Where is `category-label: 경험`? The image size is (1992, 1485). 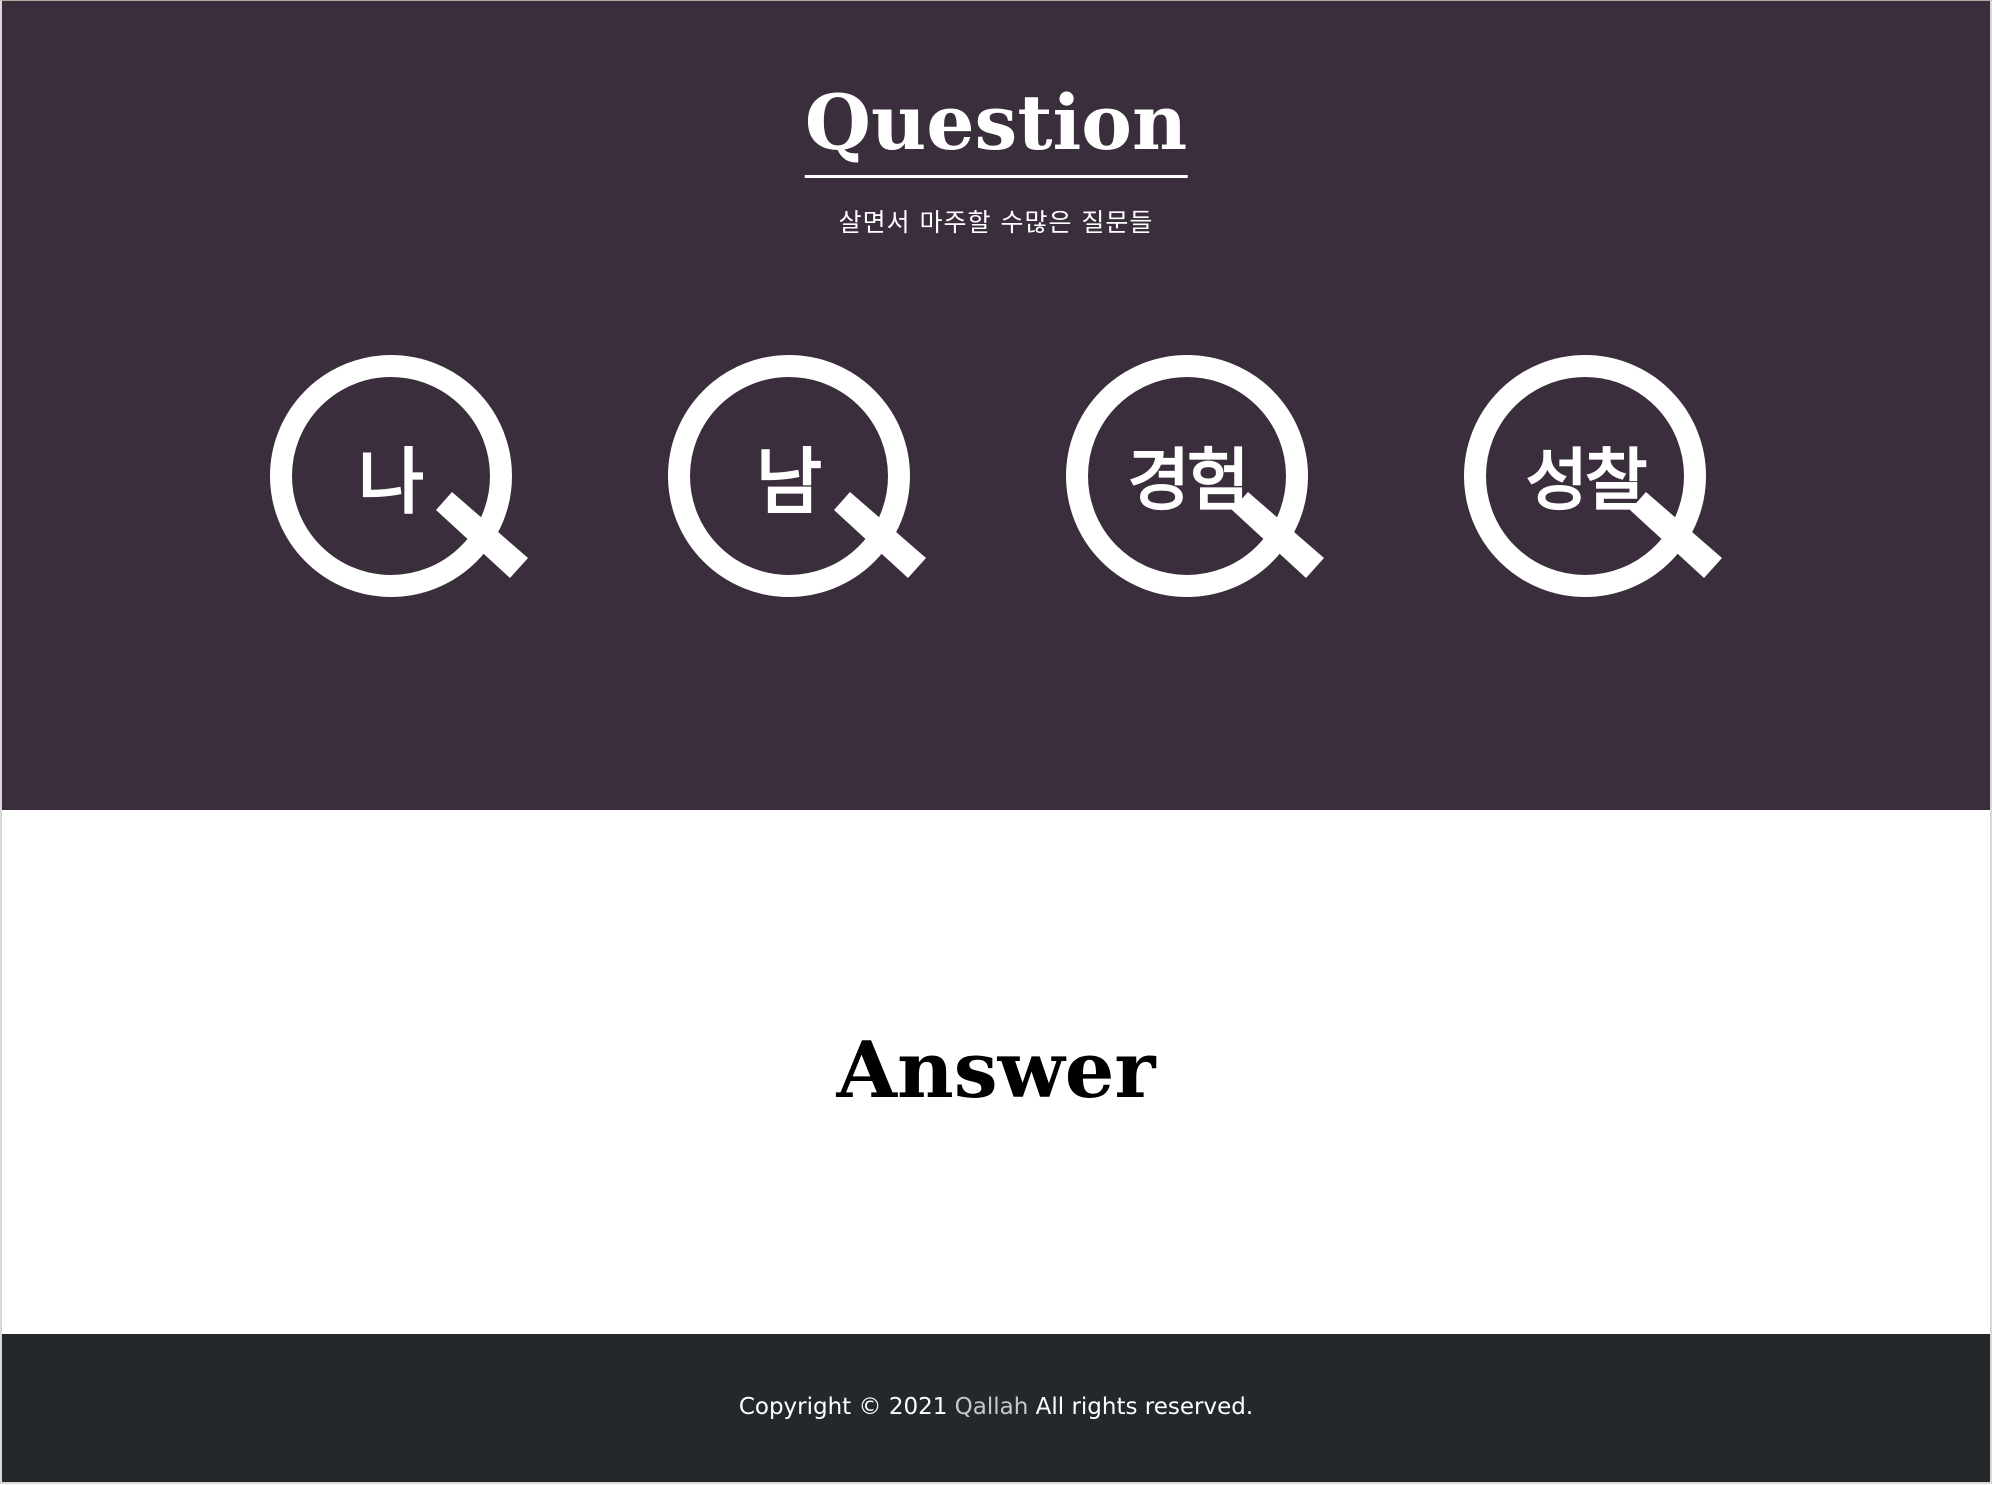
category-label: 경험 is located at coordinates (1188, 481).